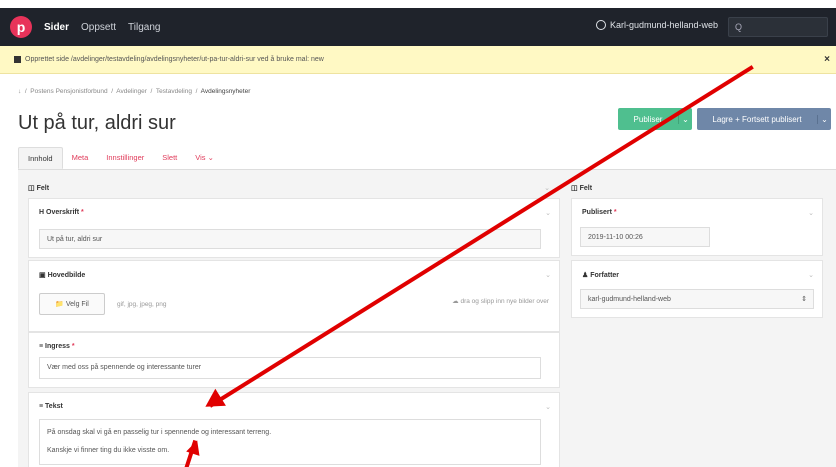 The image size is (836, 467). What do you see at coordinates (585, 275) in the screenshot?
I see `user-icon: ♟` at bounding box center [585, 275].